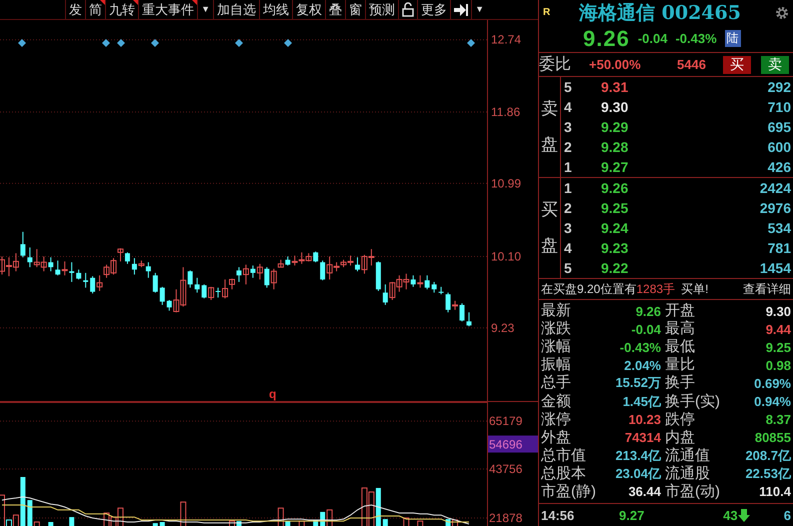  What do you see at coordinates (615, 107) in the screenshot?
I see `order-price: 9.30` at bounding box center [615, 107].